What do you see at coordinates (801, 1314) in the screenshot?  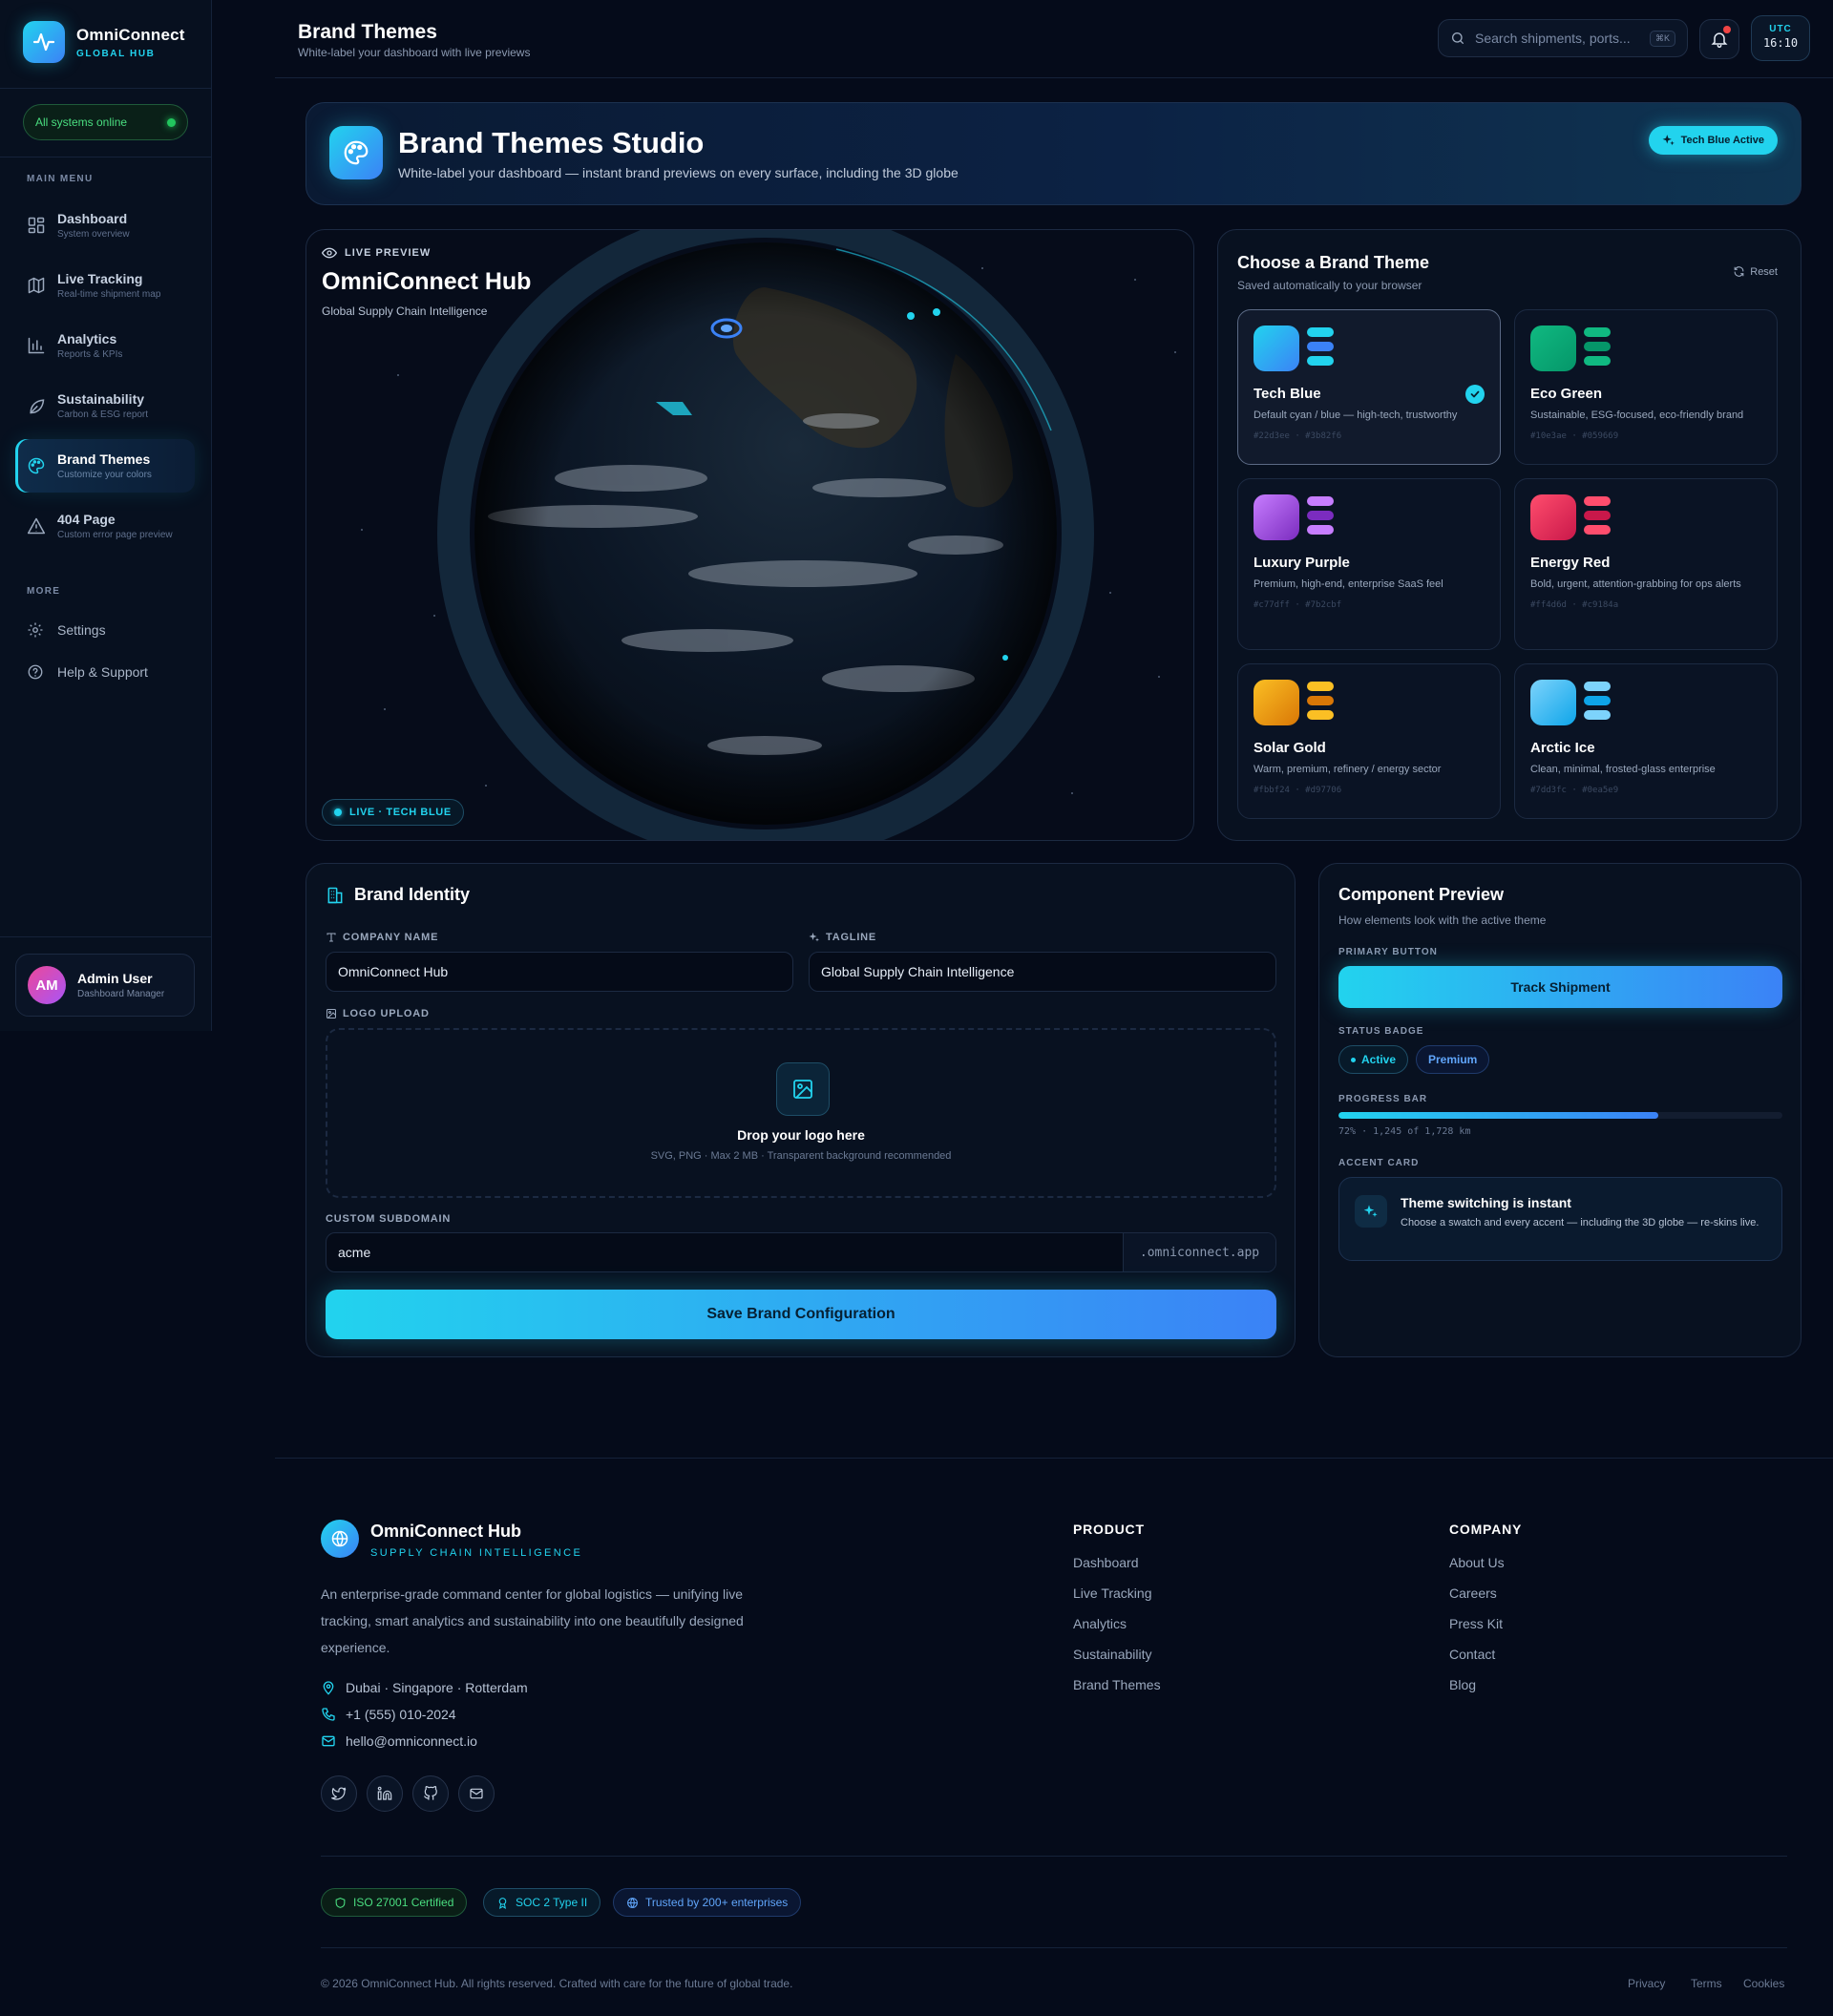 I see `save-brand-button: Save Brand Configuration` at bounding box center [801, 1314].